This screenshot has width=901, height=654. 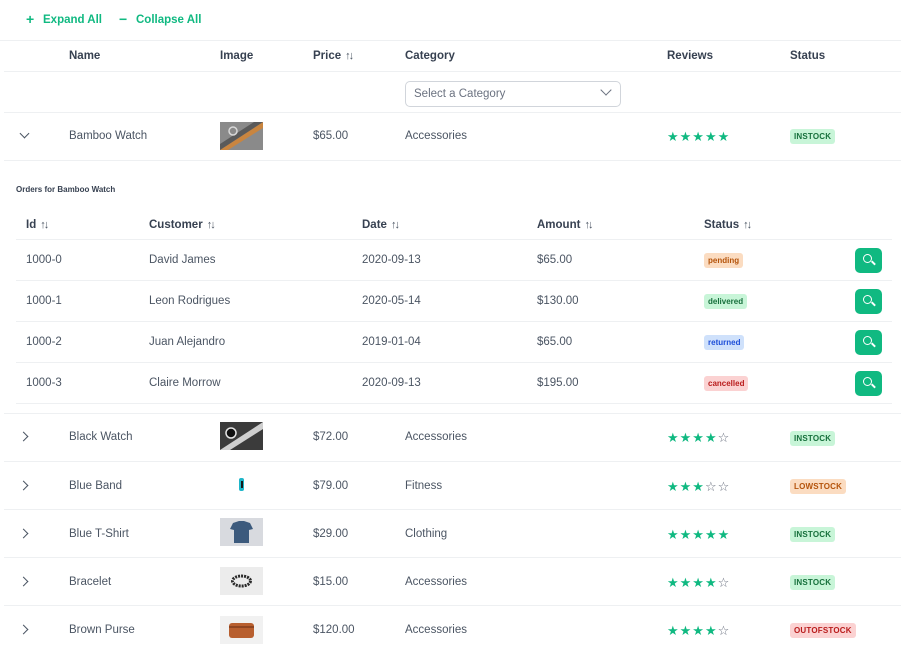 I want to click on plus-icon: +, so click(x=30, y=19).